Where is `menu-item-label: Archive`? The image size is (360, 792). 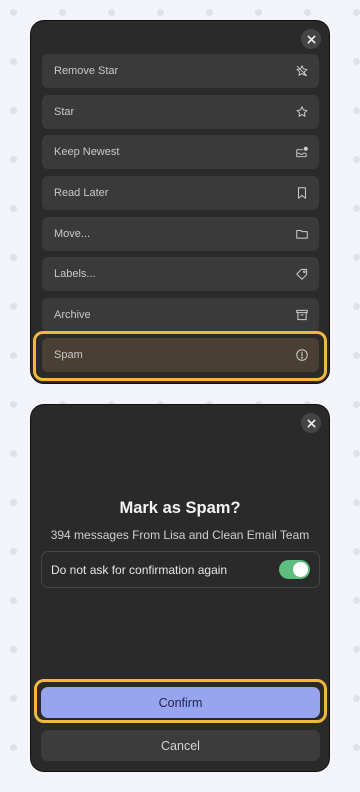 menu-item-label: Archive is located at coordinates (72, 315).